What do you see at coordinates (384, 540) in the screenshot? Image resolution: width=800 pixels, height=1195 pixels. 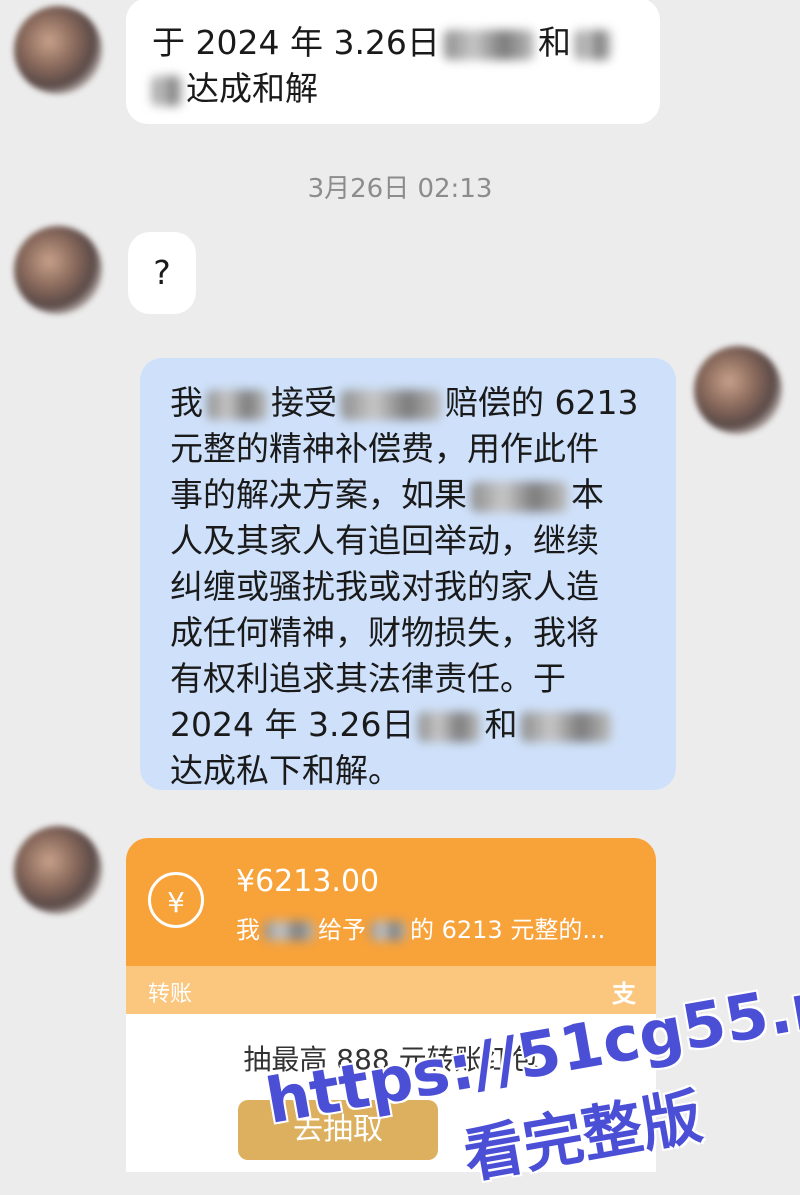 I see `message-line: 人及其家人有追回举动，继续` at bounding box center [384, 540].